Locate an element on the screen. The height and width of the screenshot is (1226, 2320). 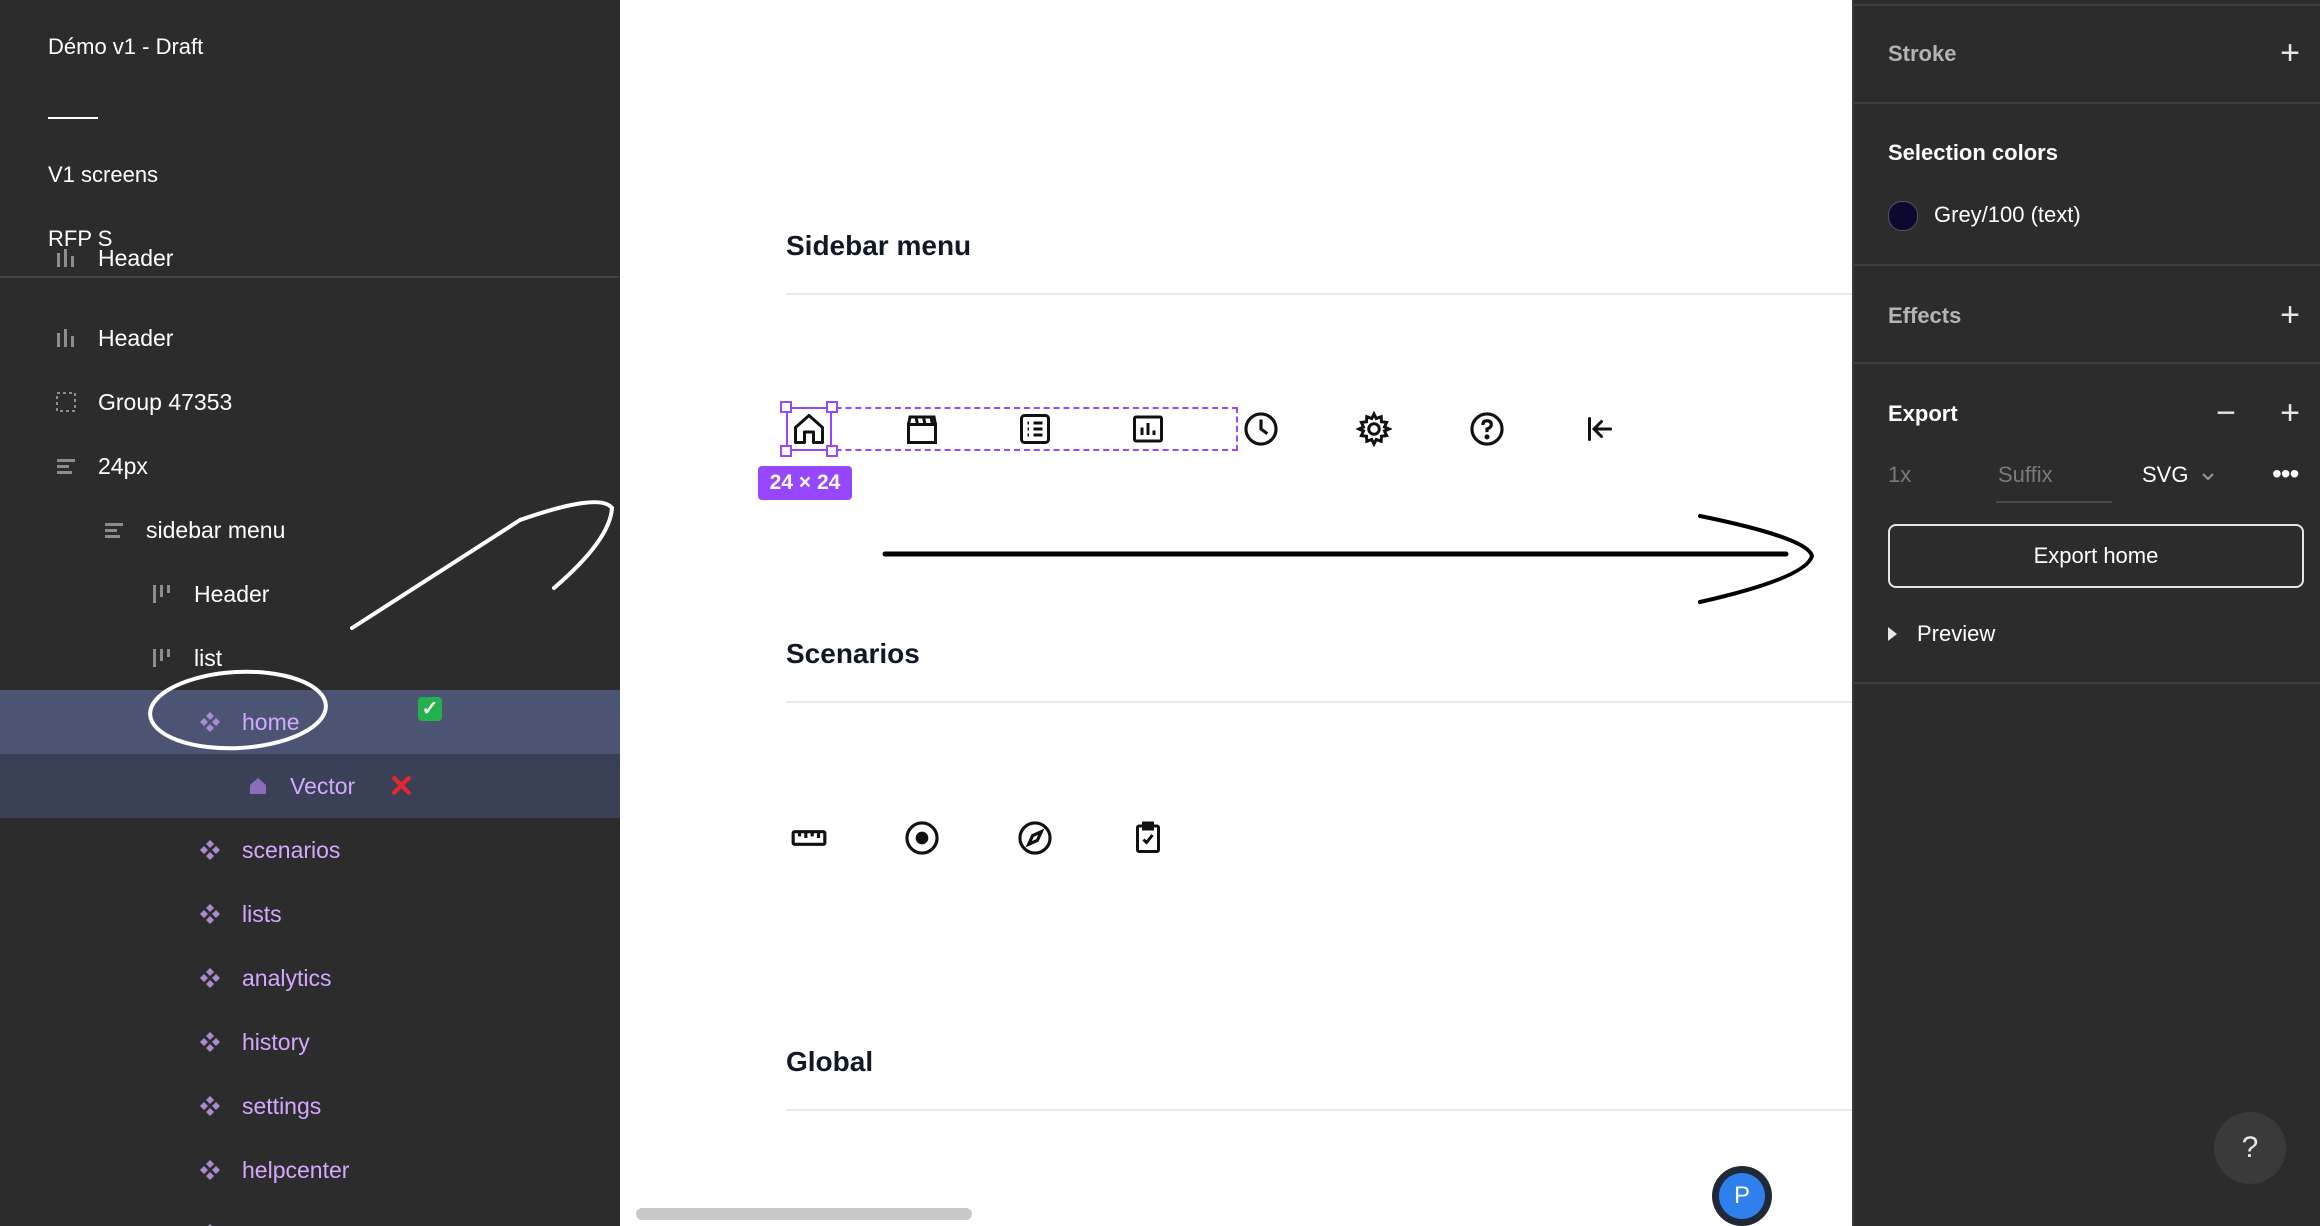
hand-drawn-annotations is located at coordinates (381, 625).